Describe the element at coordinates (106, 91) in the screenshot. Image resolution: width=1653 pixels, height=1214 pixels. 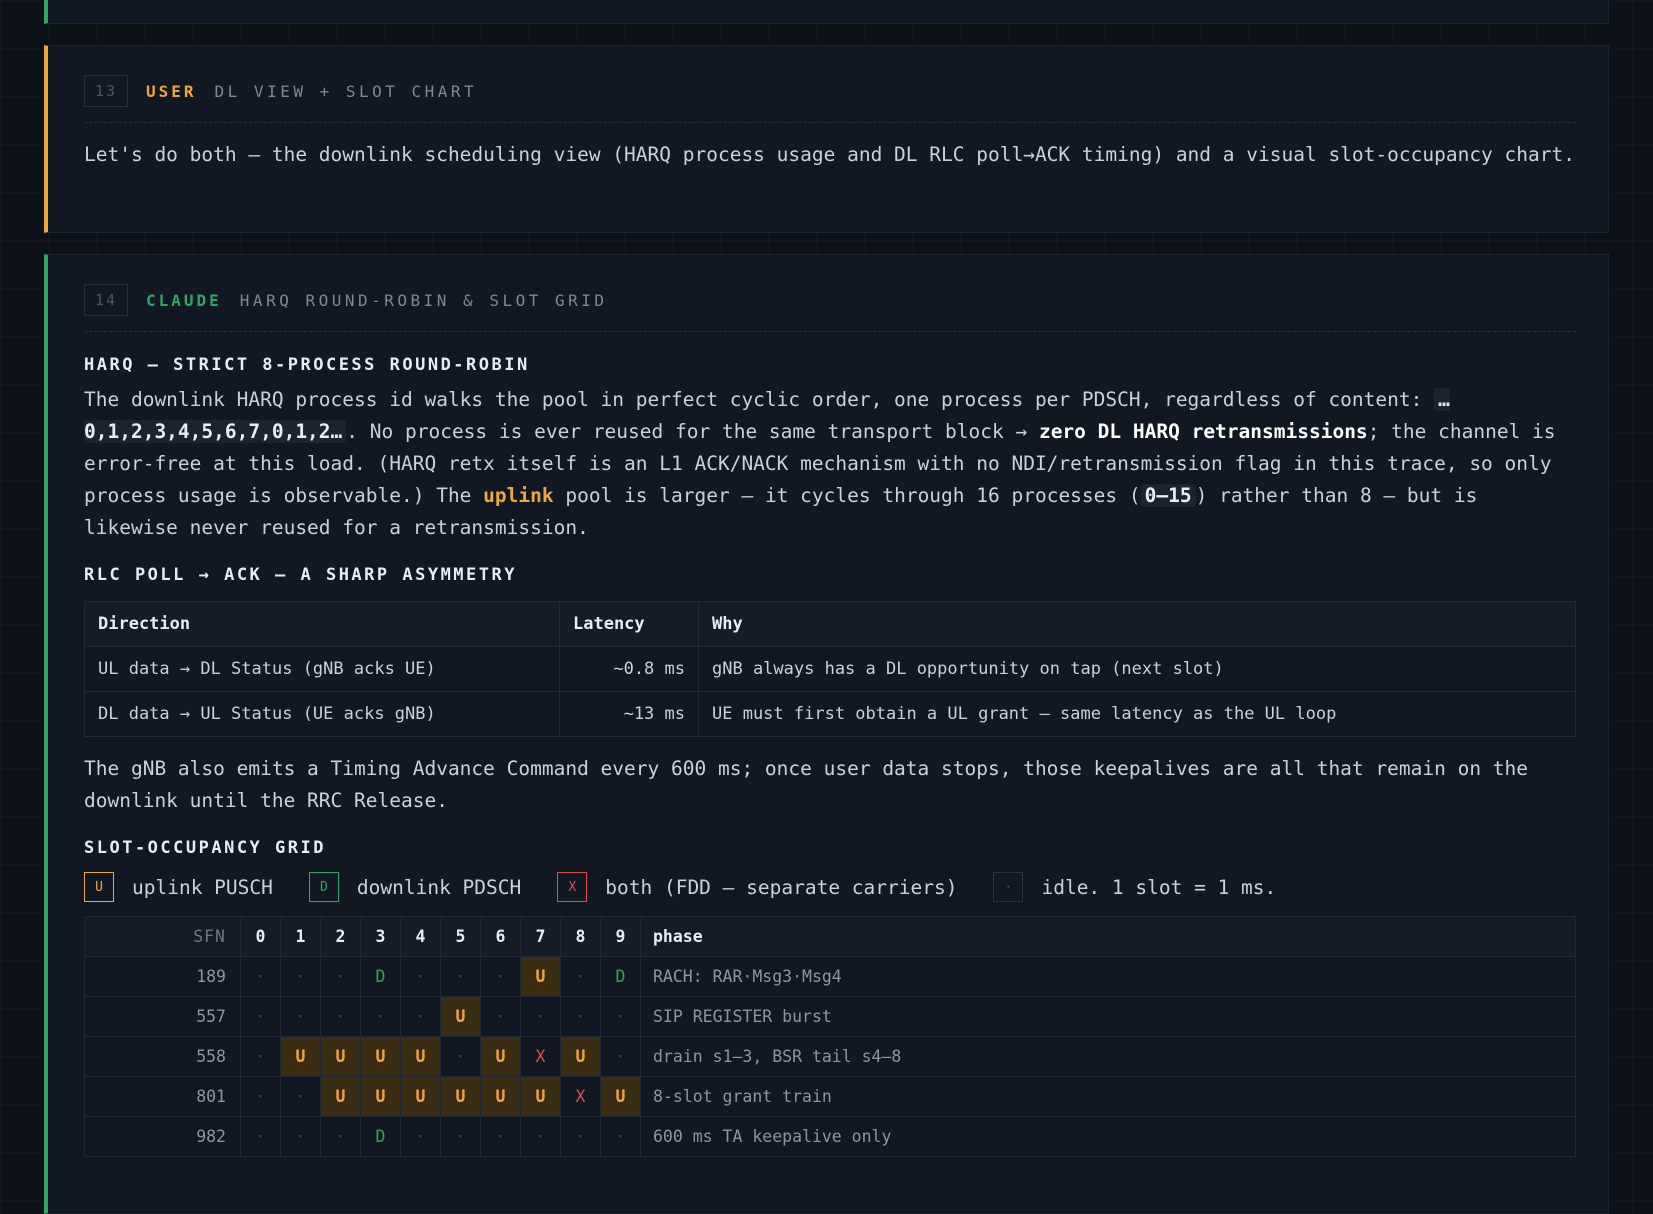
I see `message-number: 13` at that location.